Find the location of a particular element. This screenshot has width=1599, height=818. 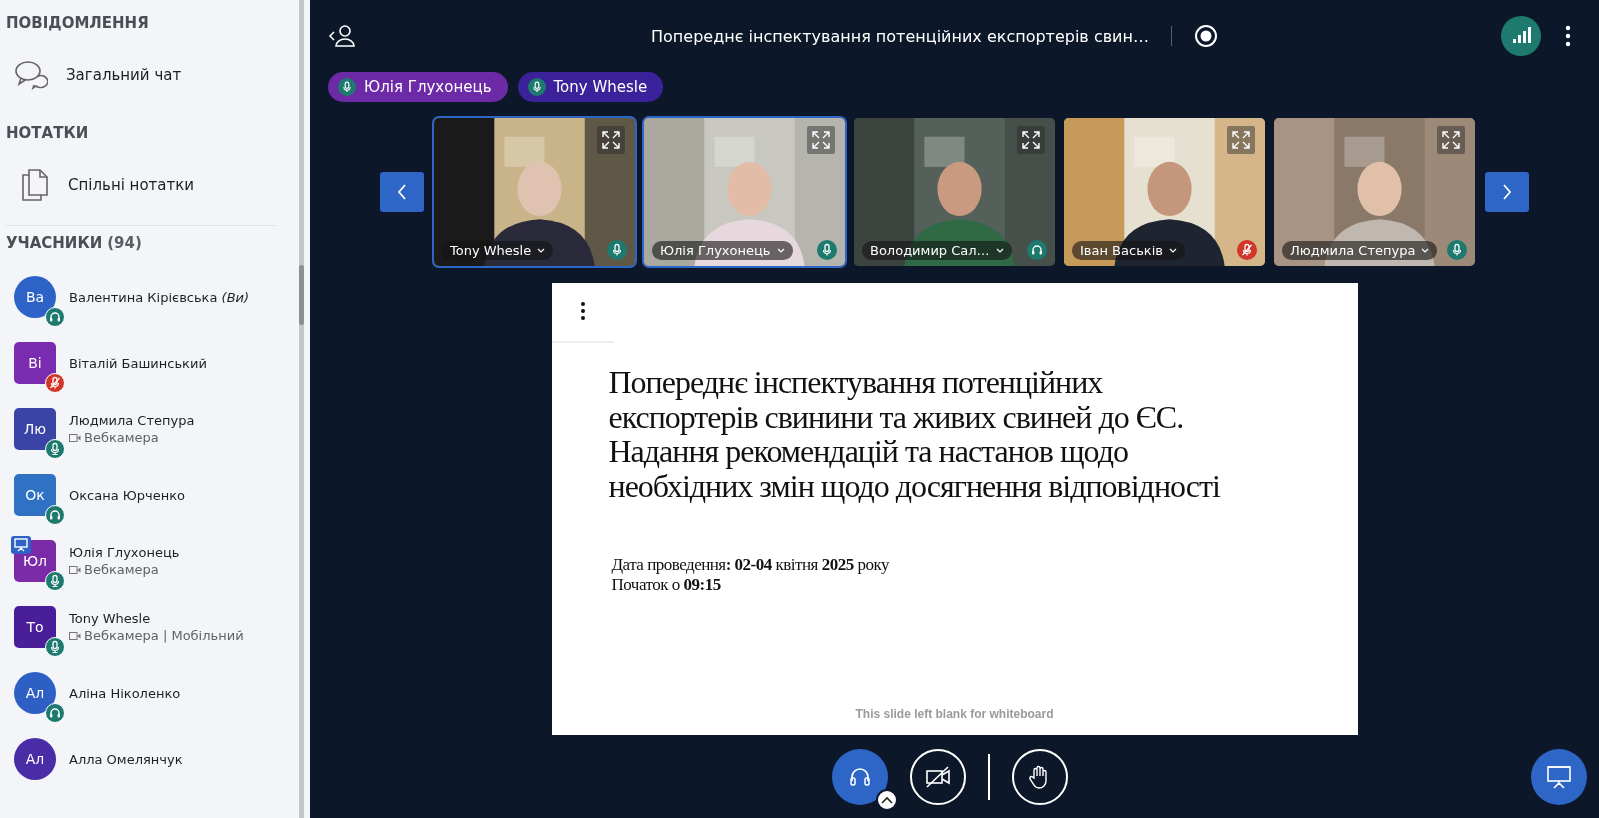

participant-item: Ал Алла Омелянчук is located at coordinates (152, 759).